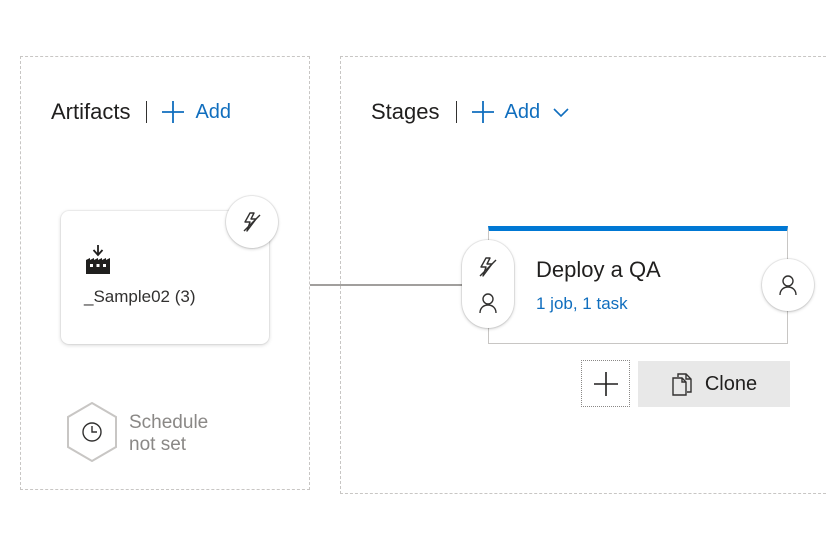 The height and width of the screenshot is (545, 826). What do you see at coordinates (213, 111) in the screenshot?
I see `add-artifact-label: Add` at bounding box center [213, 111].